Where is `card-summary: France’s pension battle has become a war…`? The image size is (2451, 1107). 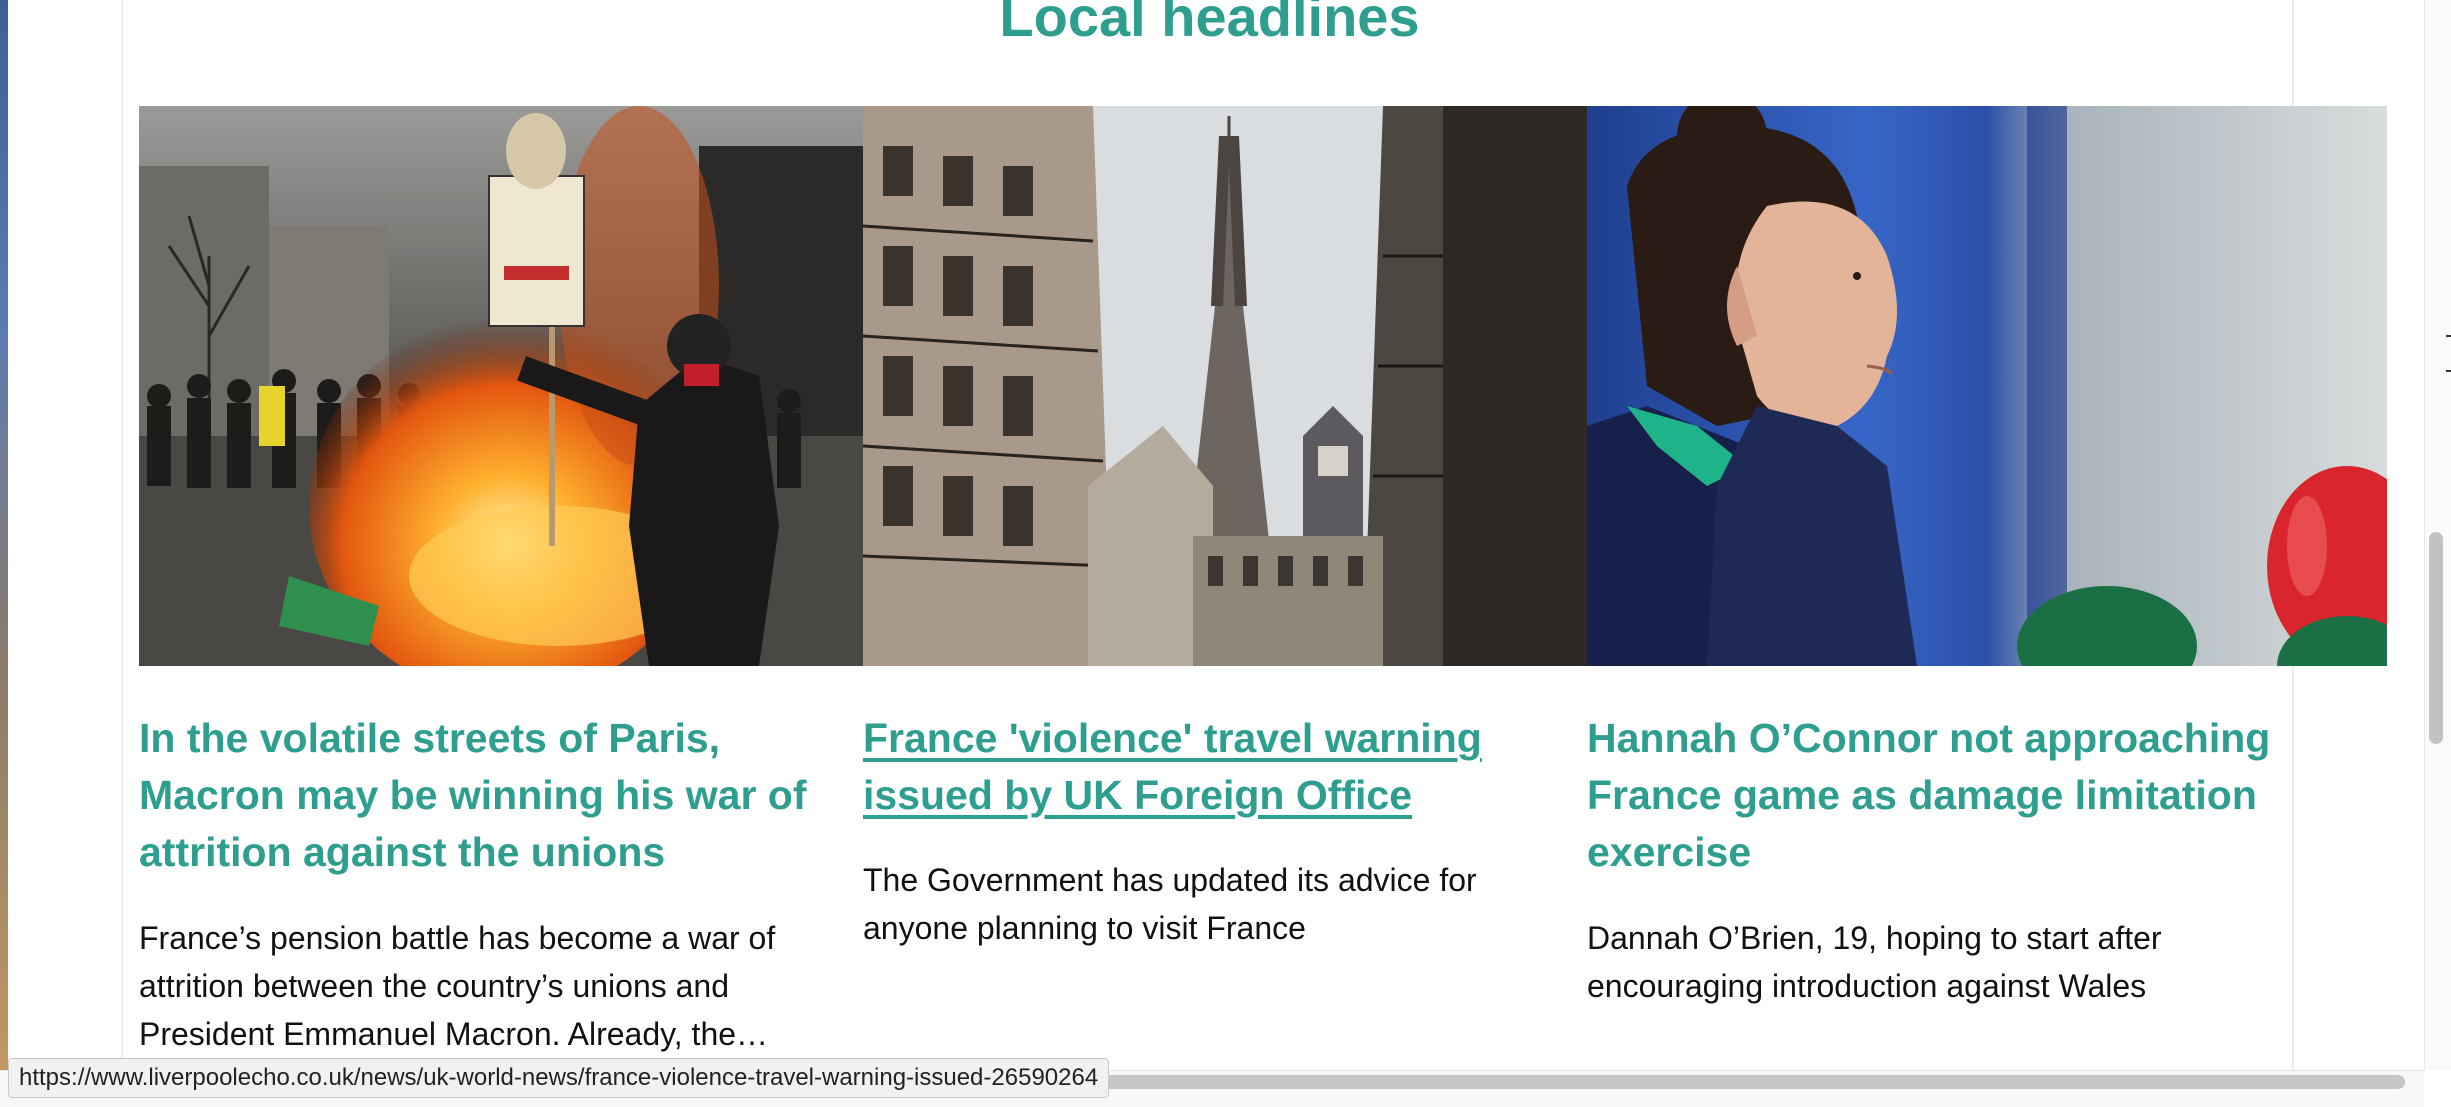
card-summary: France’s pension battle has become a war… is located at coordinates (457, 986).